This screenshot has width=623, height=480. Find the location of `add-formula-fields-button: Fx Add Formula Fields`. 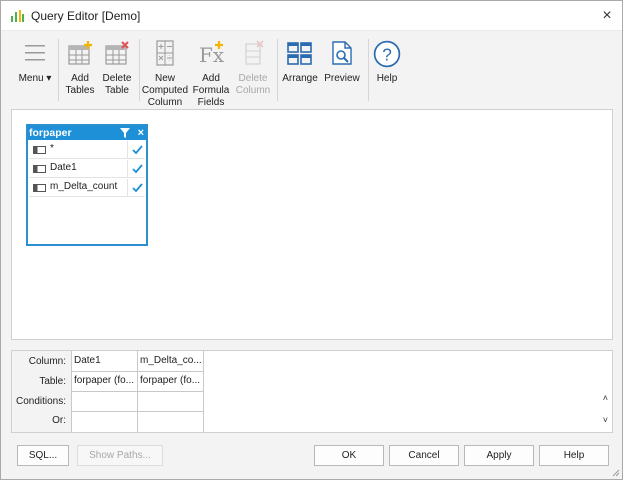

add-formula-fields-button: Fx Add Formula Fields is located at coordinates (211, 73).